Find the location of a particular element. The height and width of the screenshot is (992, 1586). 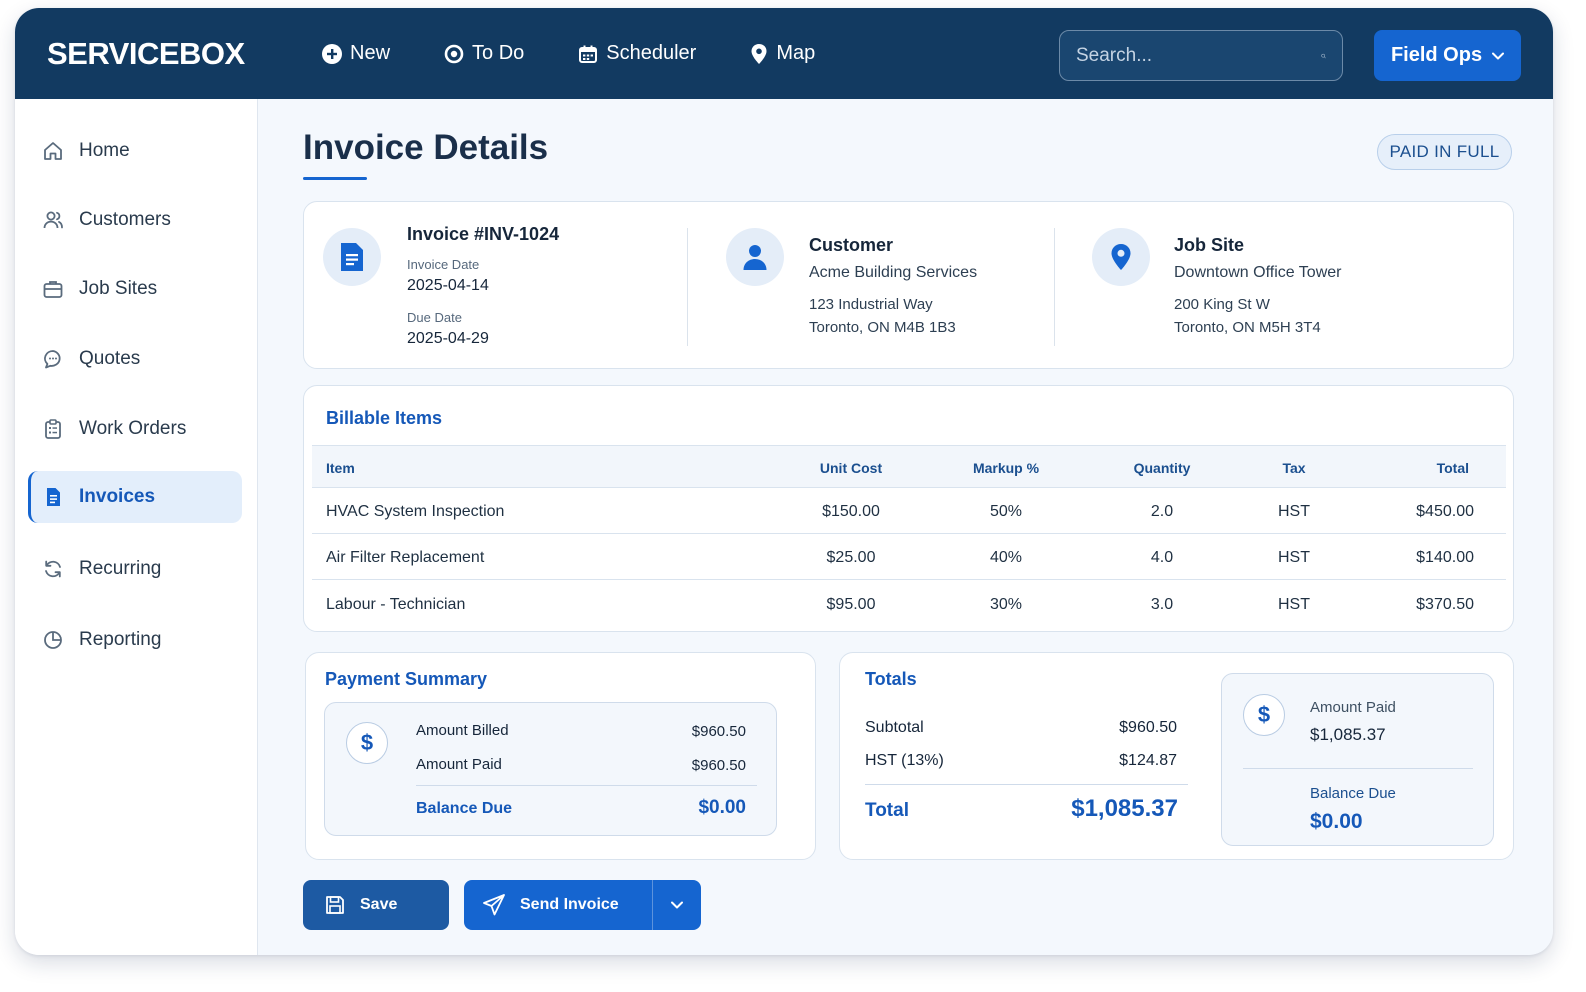

nav-scheduler: Scheduler is located at coordinates (637, 53).